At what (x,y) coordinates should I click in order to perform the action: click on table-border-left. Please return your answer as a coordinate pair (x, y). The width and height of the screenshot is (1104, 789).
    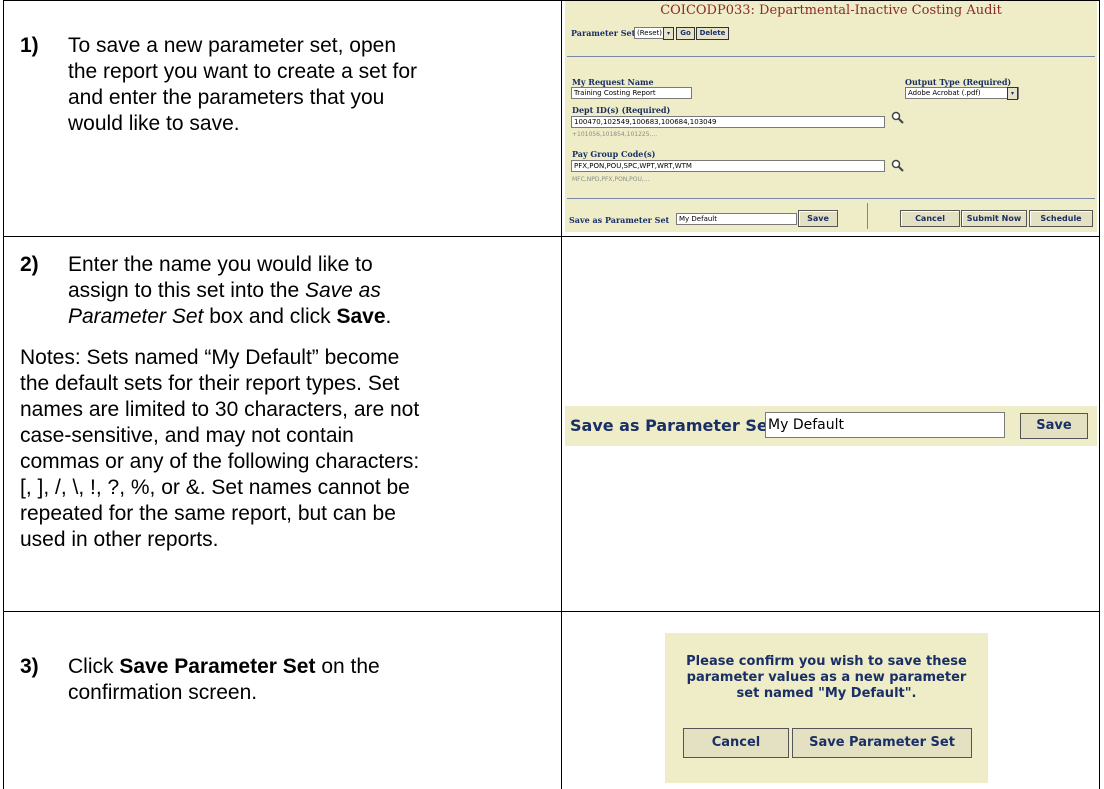
    Looking at the image, I should click on (3, 394).